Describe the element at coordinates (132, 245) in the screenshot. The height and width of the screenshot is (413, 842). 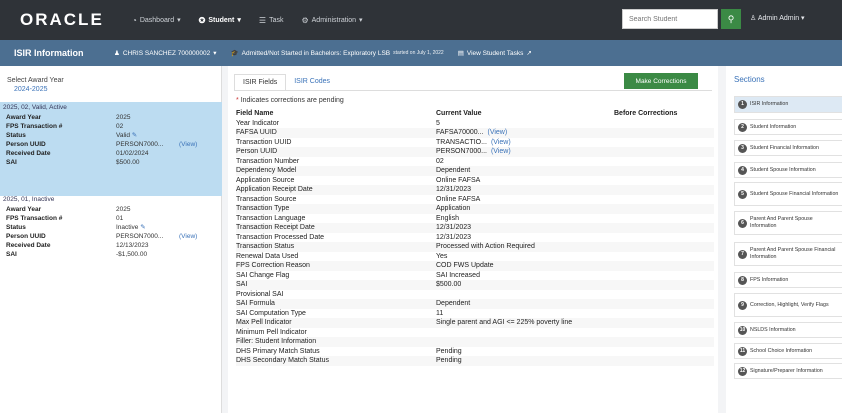
I see `award-value: 12/13/2023` at that location.